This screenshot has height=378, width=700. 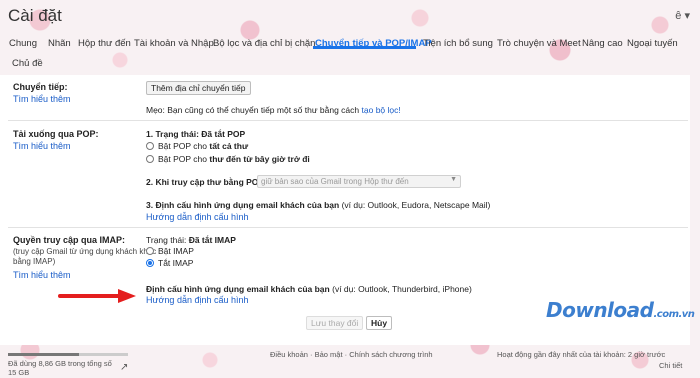 What do you see at coordinates (539, 43) in the screenshot?
I see `tab-chat-meet: Trò chuyện và Meet` at bounding box center [539, 43].